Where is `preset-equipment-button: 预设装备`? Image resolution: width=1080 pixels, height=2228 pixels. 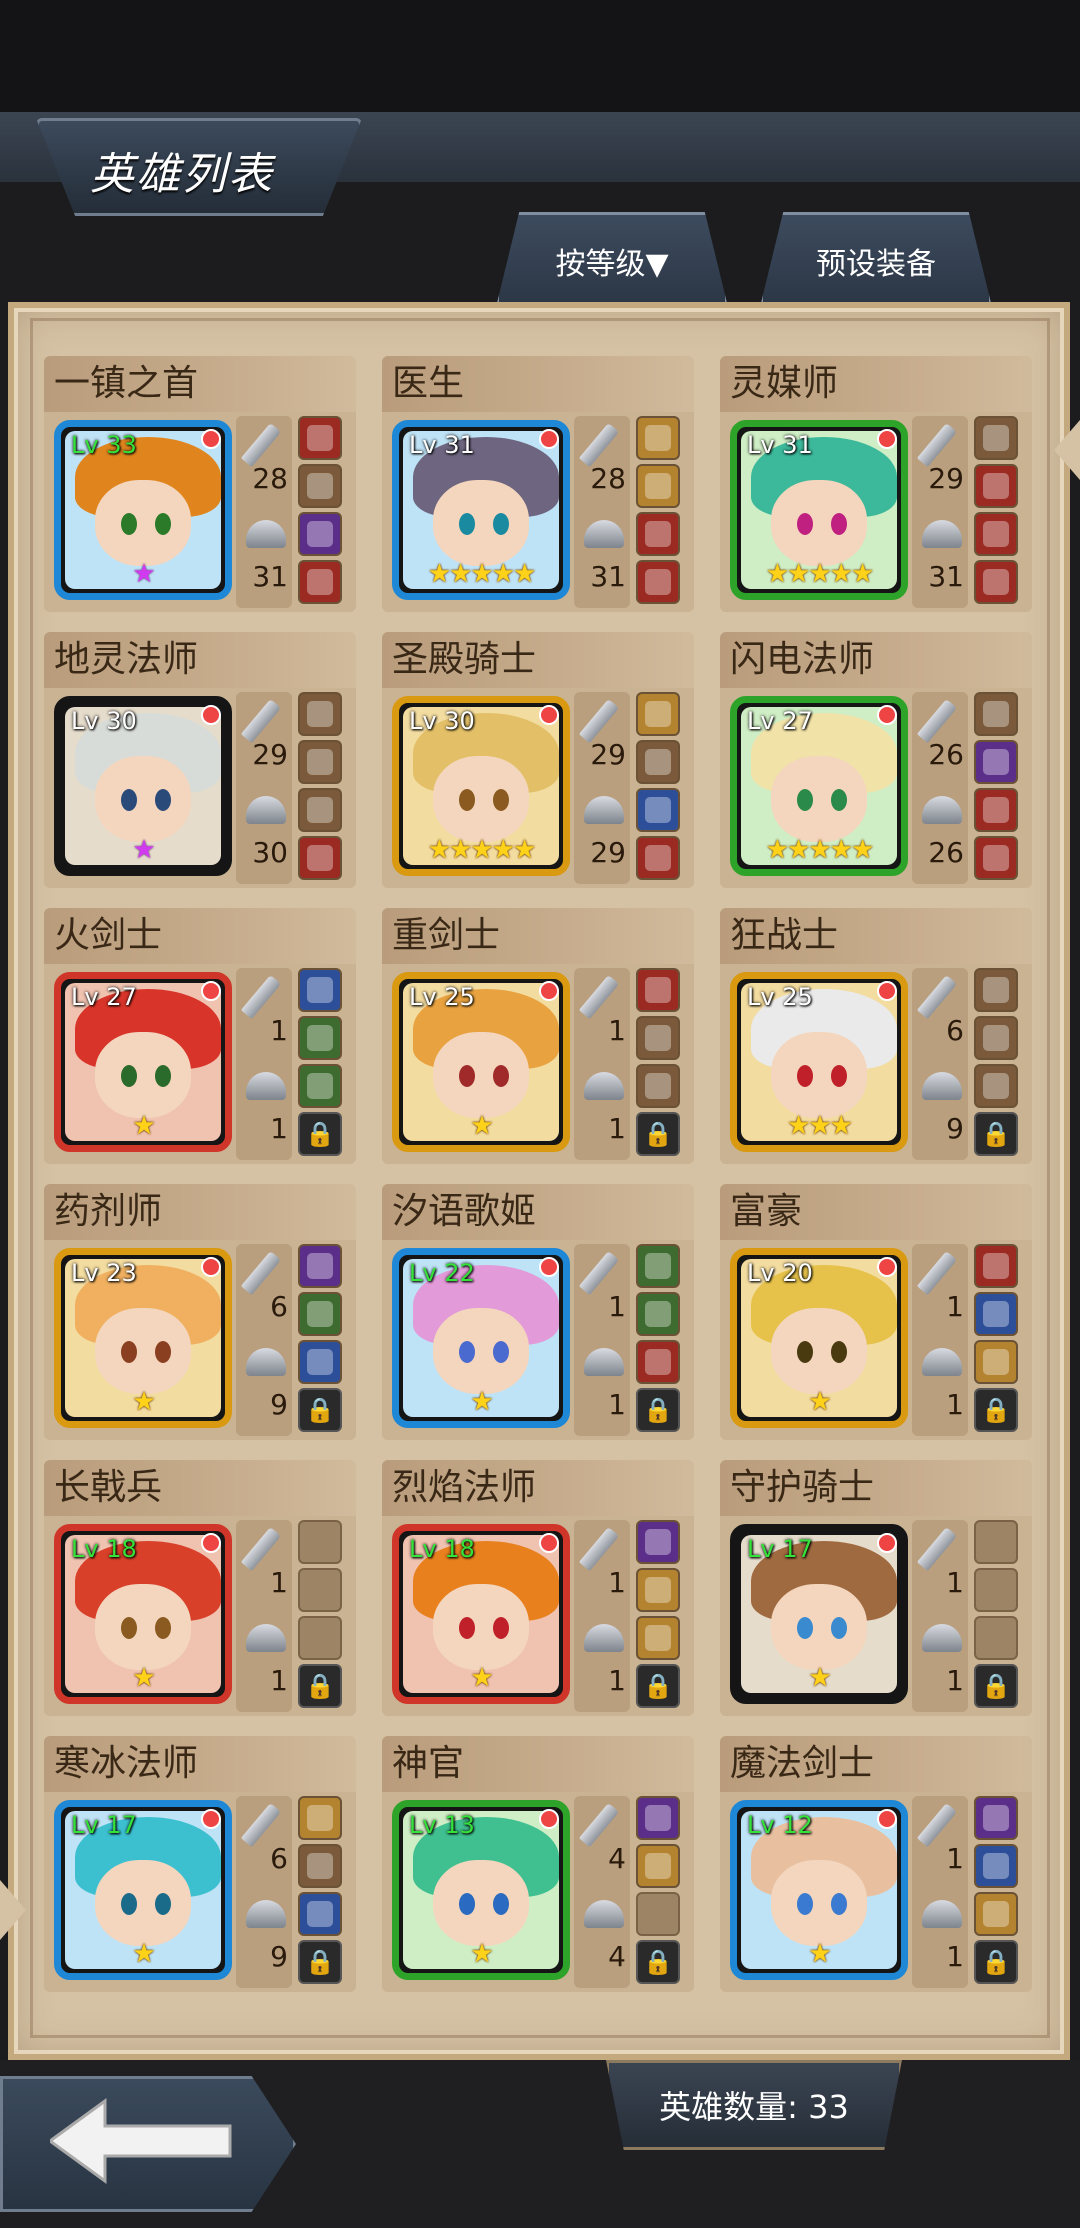 preset-equipment-button: 预设装备 is located at coordinates (876, 259).